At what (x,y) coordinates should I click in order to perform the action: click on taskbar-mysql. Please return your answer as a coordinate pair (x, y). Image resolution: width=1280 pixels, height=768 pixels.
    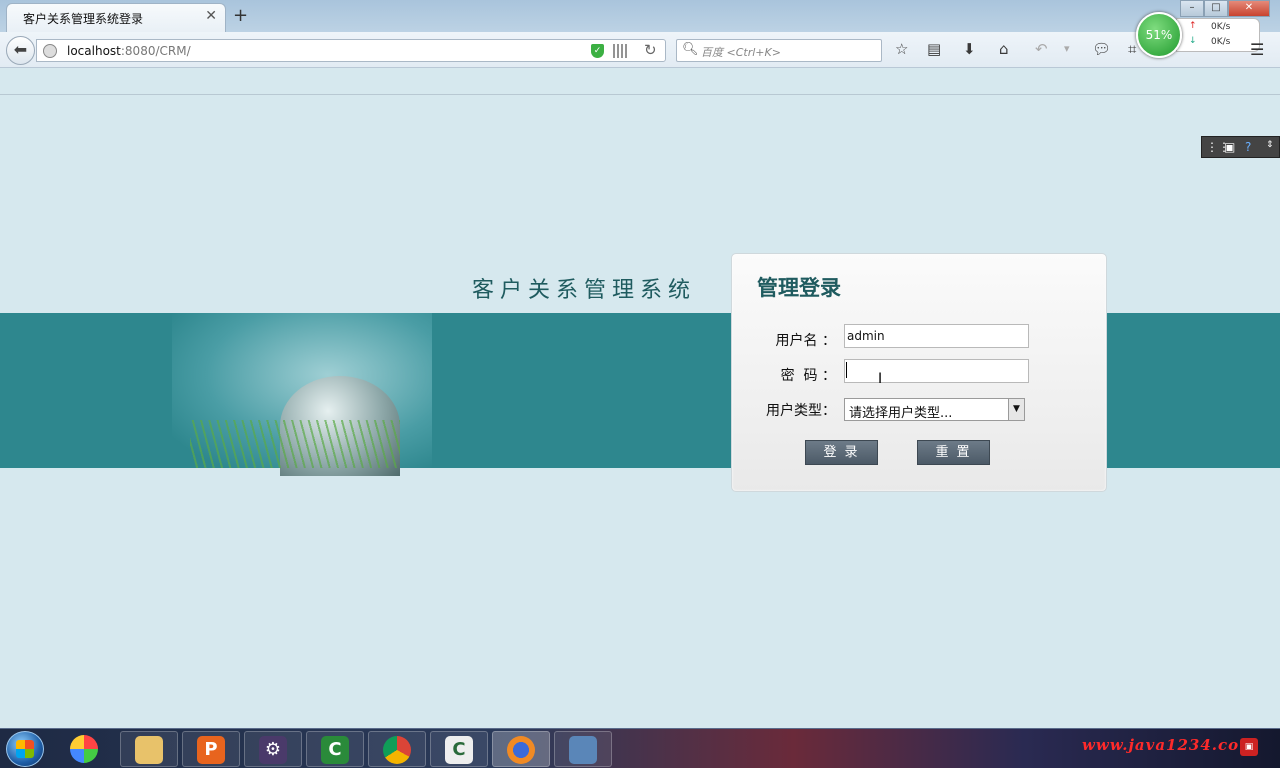
    Looking at the image, I should click on (583, 749).